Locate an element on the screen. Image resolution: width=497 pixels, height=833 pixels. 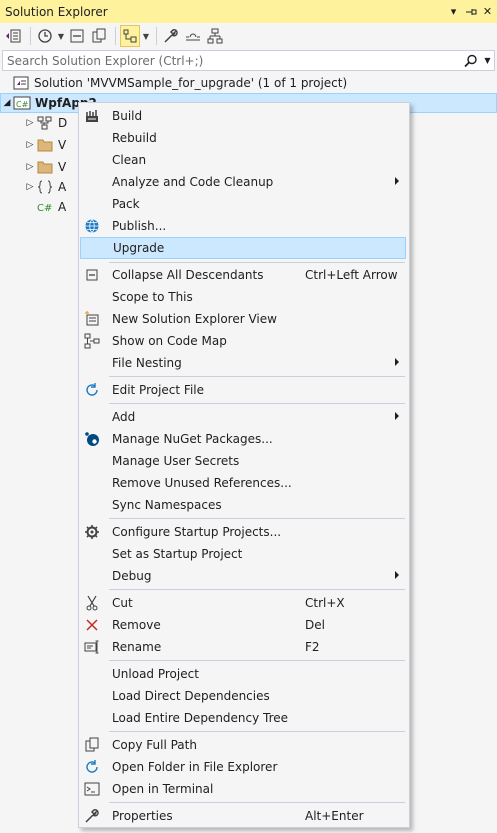
menu-item-open-folder: Open Folder in File Explorer is located at coordinates (244, 767).